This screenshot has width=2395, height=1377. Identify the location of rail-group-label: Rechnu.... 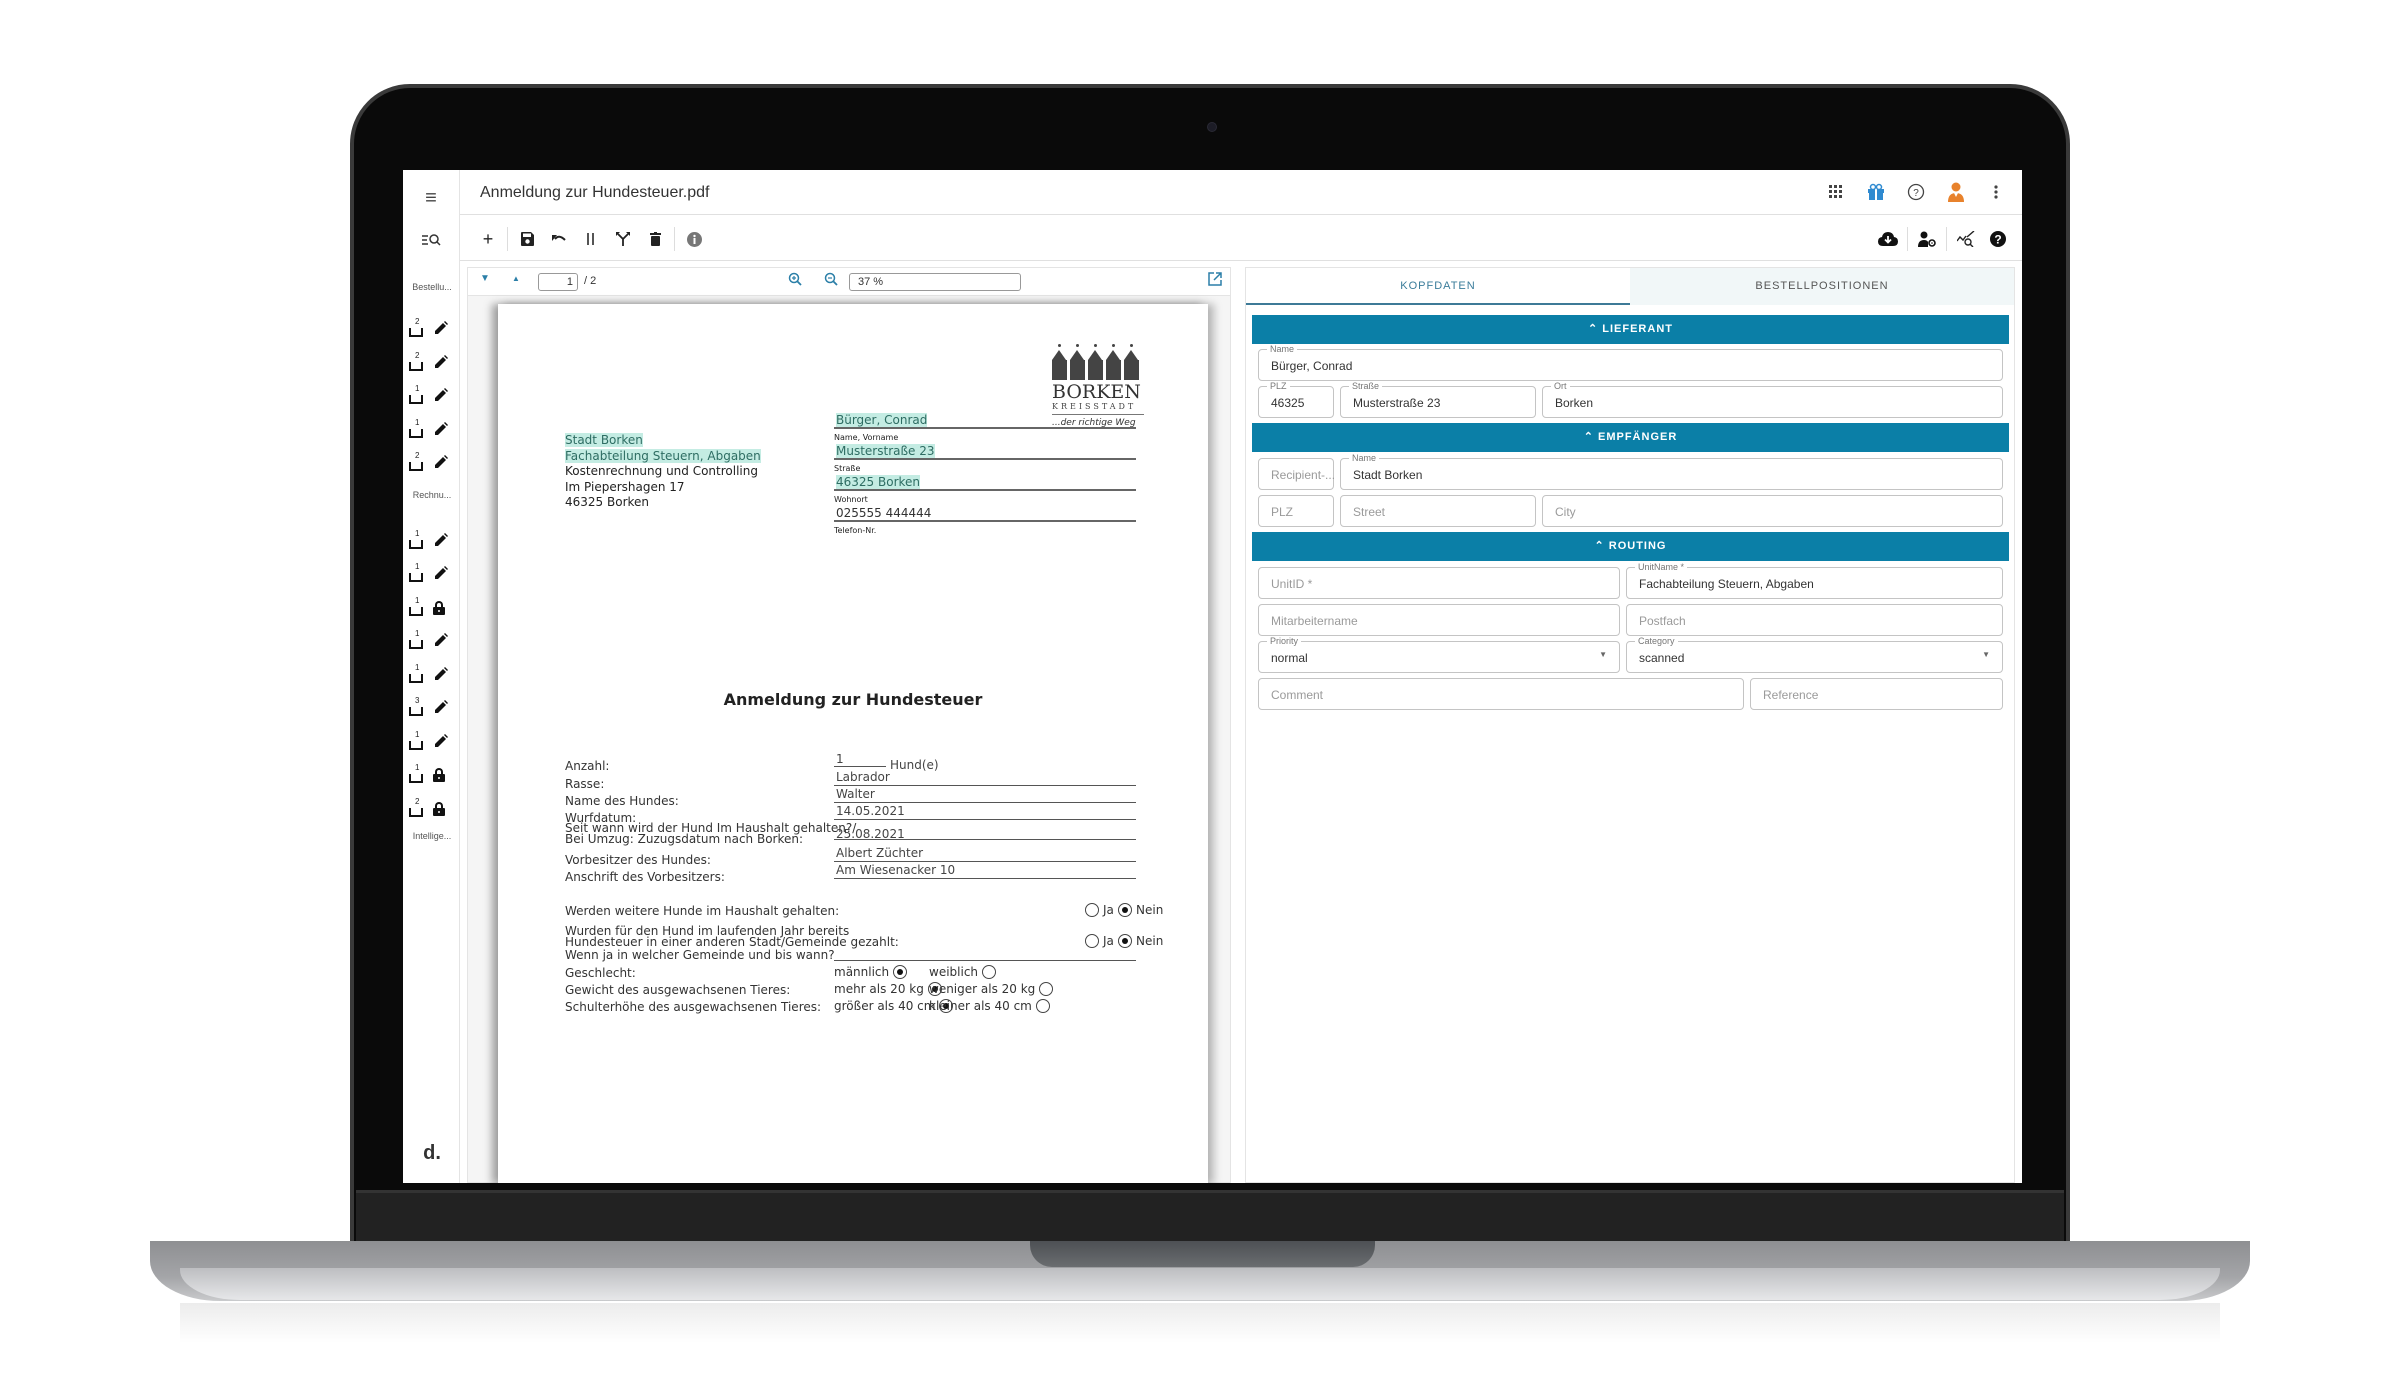
(432, 495).